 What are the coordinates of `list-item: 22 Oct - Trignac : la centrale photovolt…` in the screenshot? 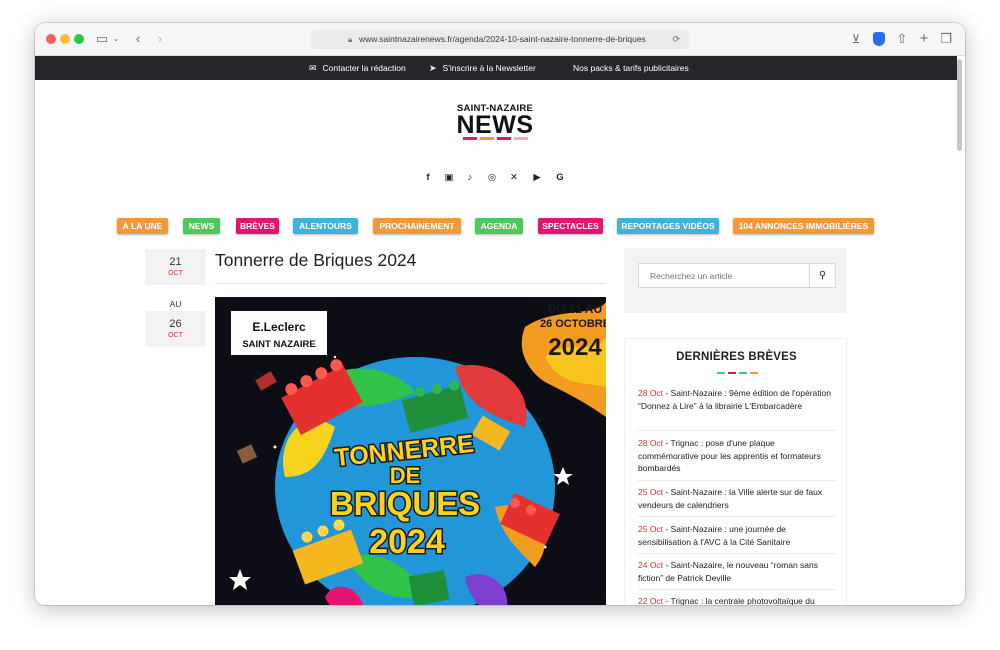 It's located at (737, 600).